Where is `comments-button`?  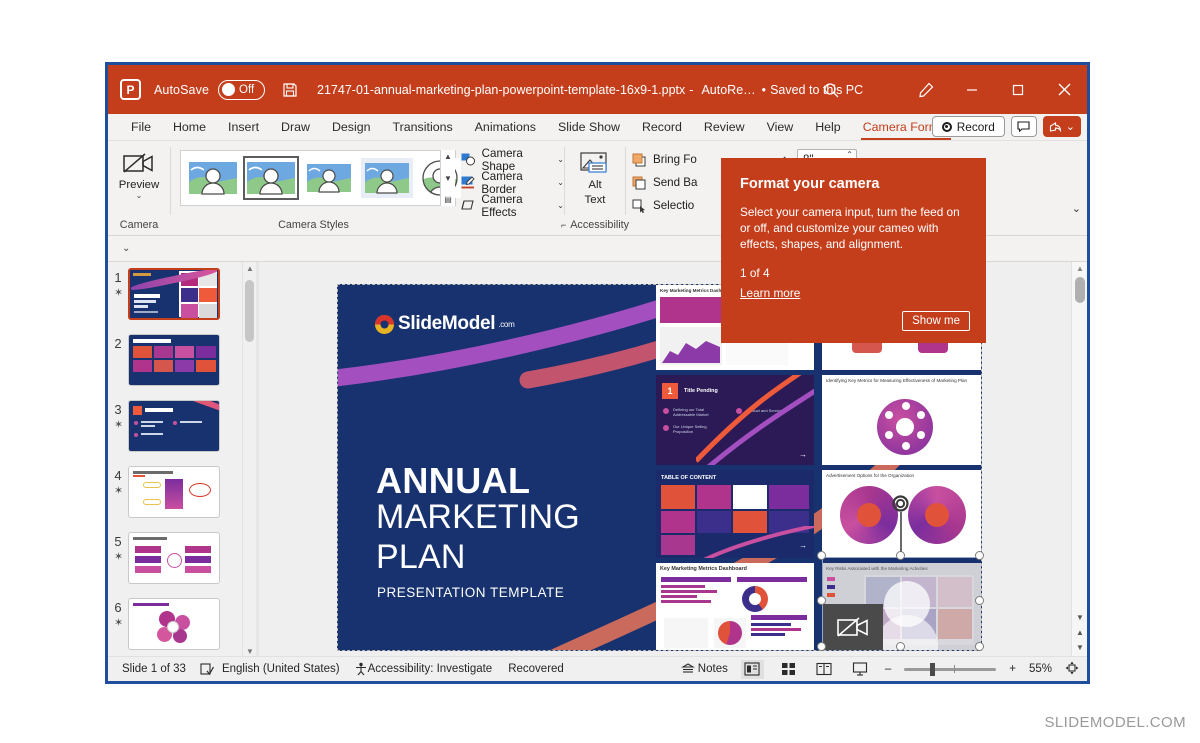 comments-button is located at coordinates (1023, 126).